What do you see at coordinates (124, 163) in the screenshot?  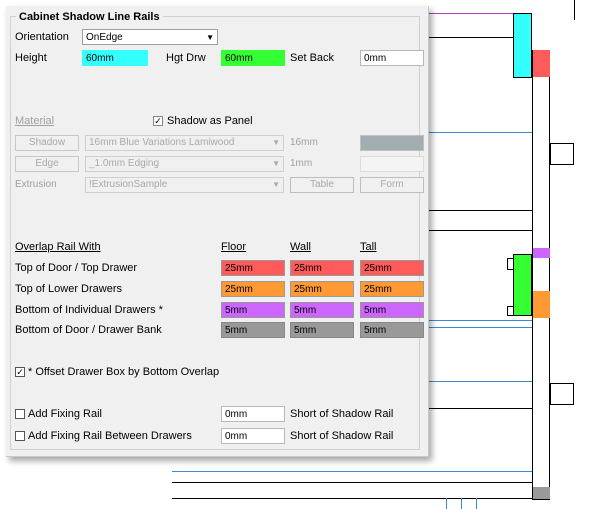 I see `edge-material-value: _1.0mm Edging` at bounding box center [124, 163].